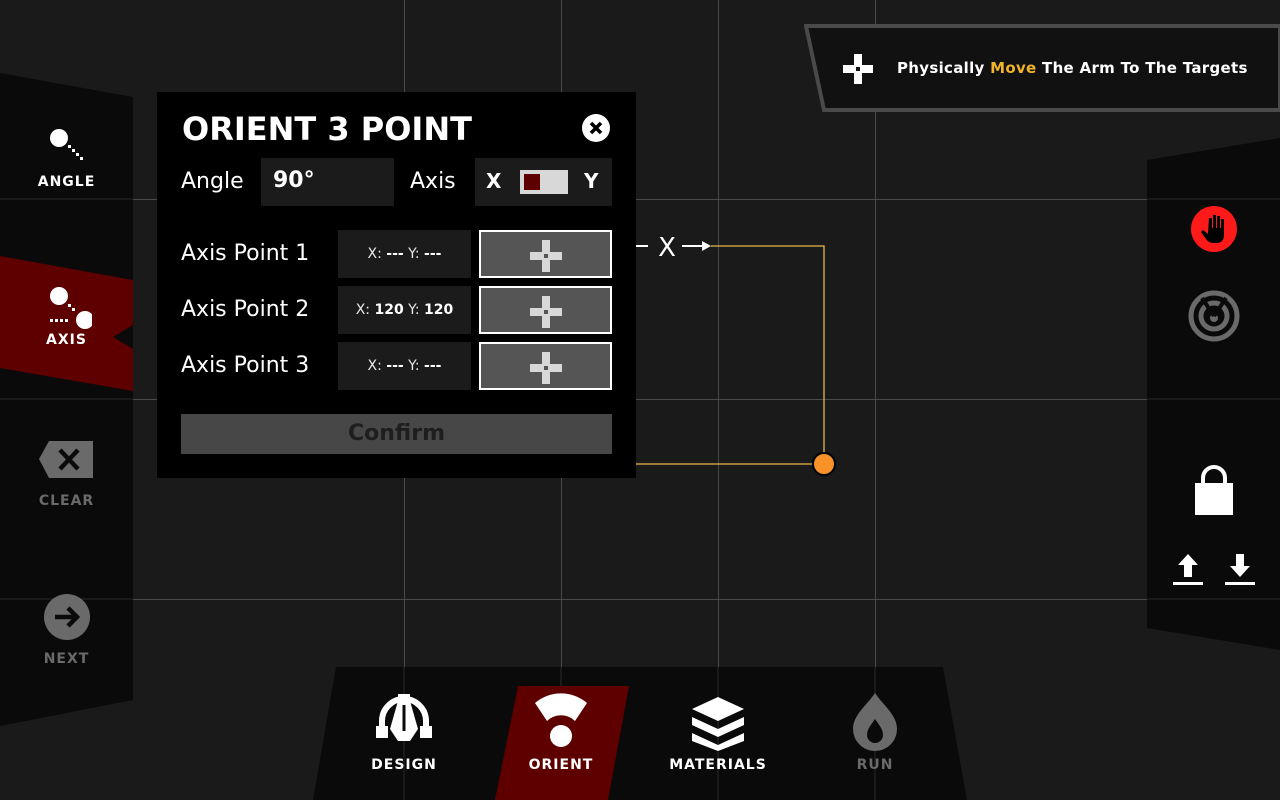 The image size is (1280, 800). What do you see at coordinates (245, 309) in the screenshot?
I see `axis-point-2-label: Axis Point 2` at bounding box center [245, 309].